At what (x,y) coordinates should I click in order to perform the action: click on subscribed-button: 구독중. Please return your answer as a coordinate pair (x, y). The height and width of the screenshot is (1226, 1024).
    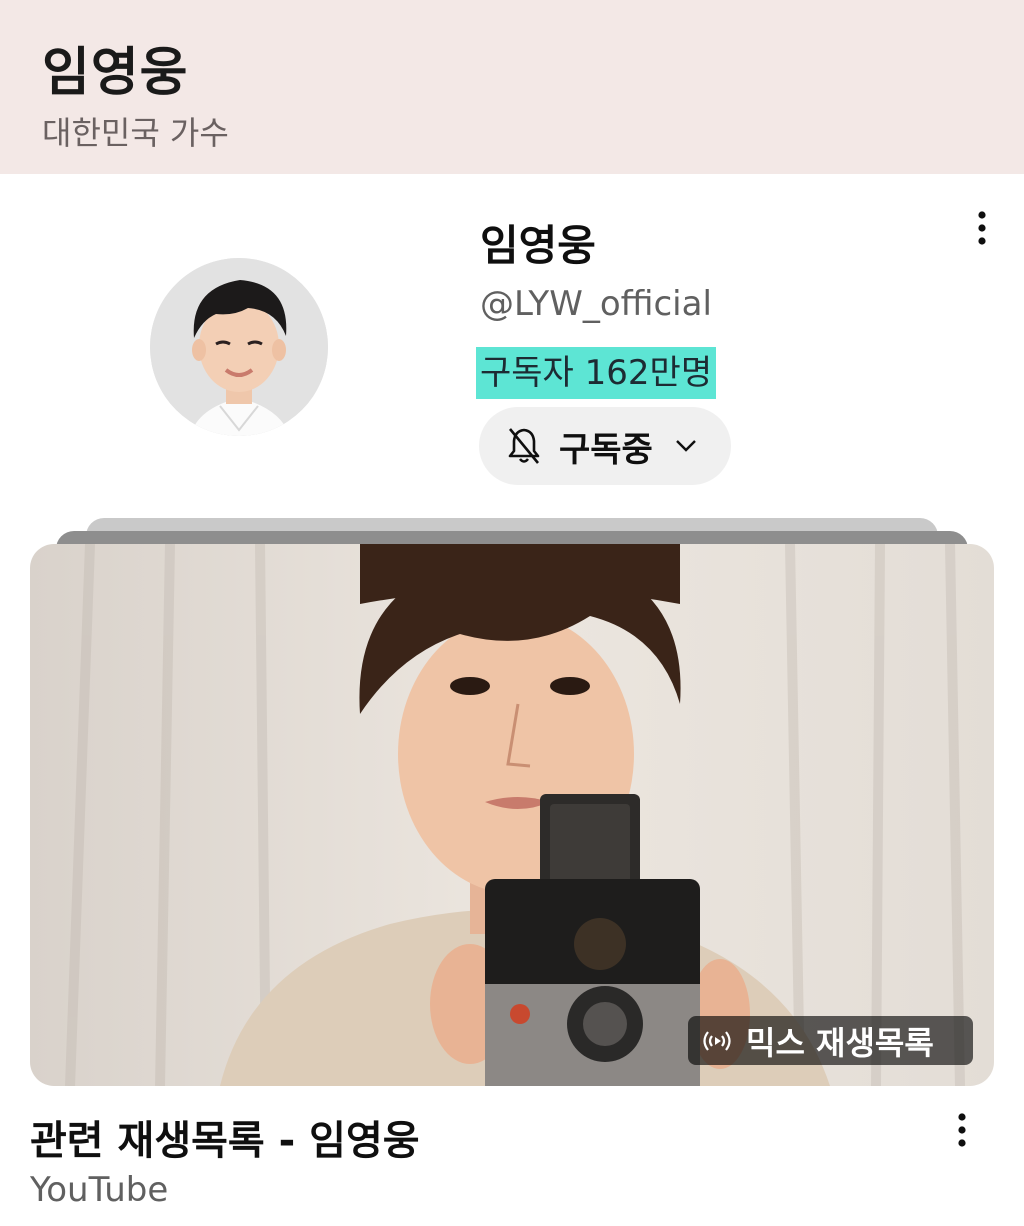
    Looking at the image, I should click on (605, 446).